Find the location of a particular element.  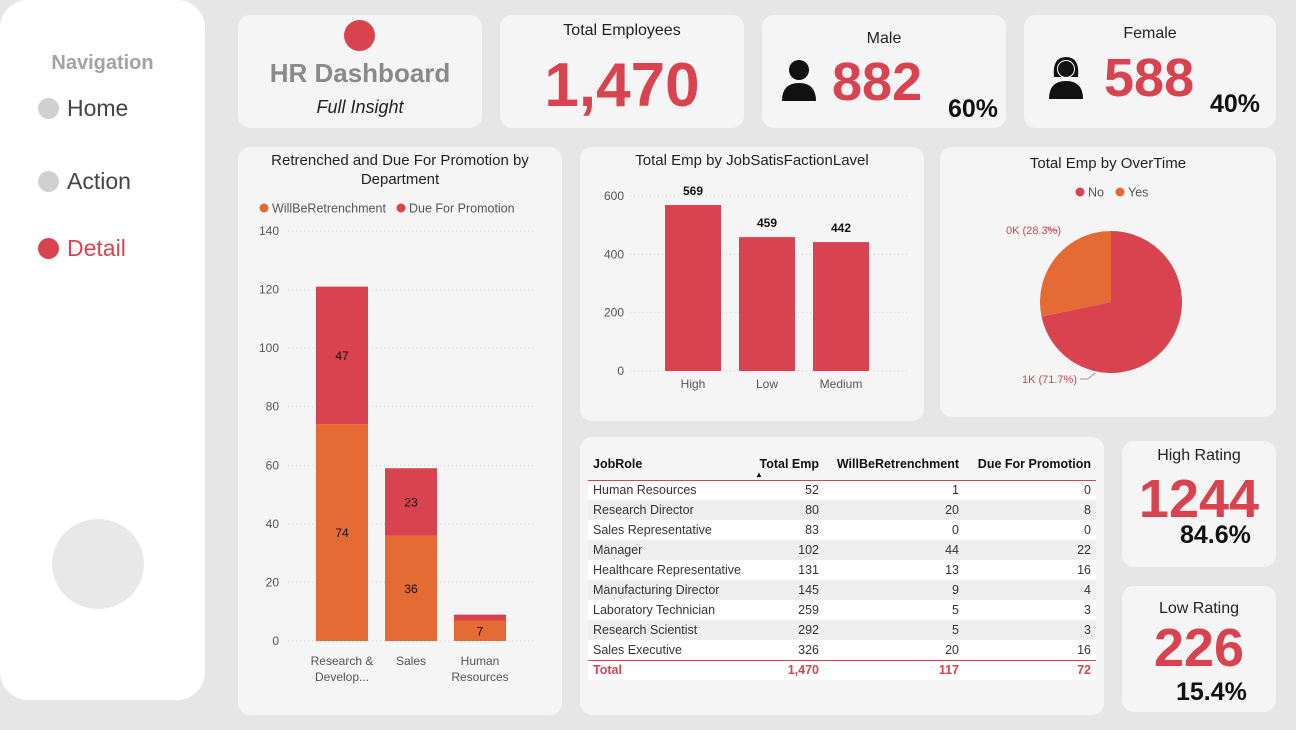

table-cell: 83 is located at coordinates (788, 530).